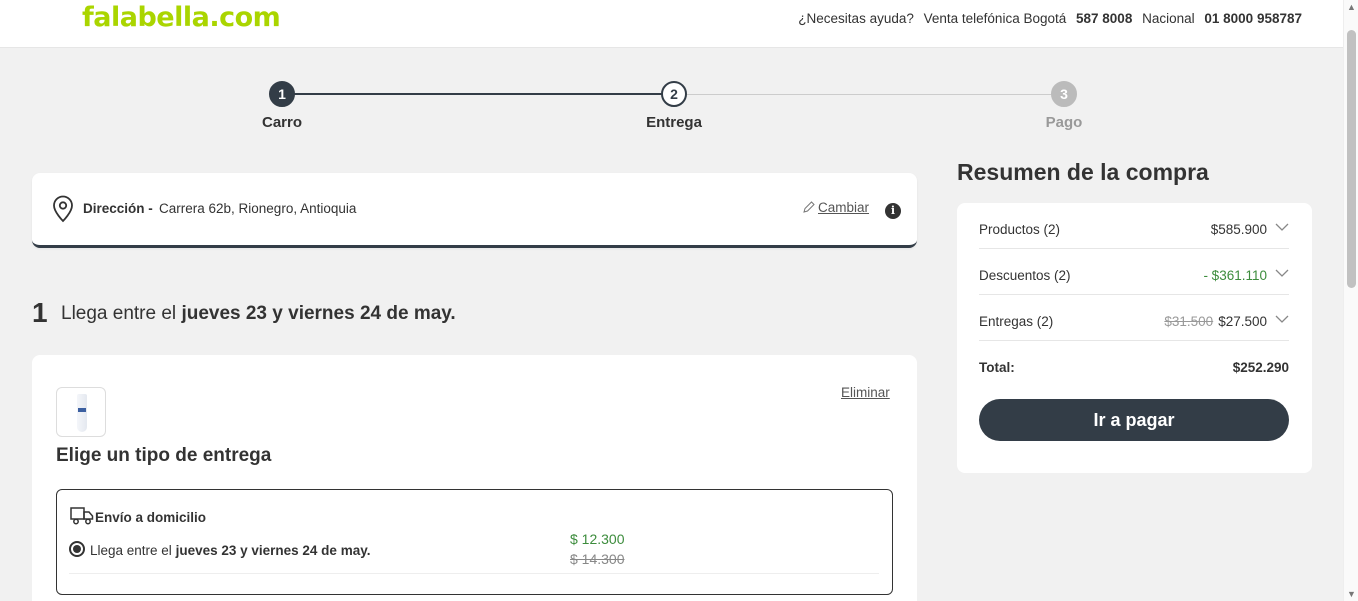 The height and width of the screenshot is (601, 1358). Describe the element at coordinates (273, 550) in the screenshot. I see `option-arrival-dates: jueves 23 y viernes 24 de may.` at that location.